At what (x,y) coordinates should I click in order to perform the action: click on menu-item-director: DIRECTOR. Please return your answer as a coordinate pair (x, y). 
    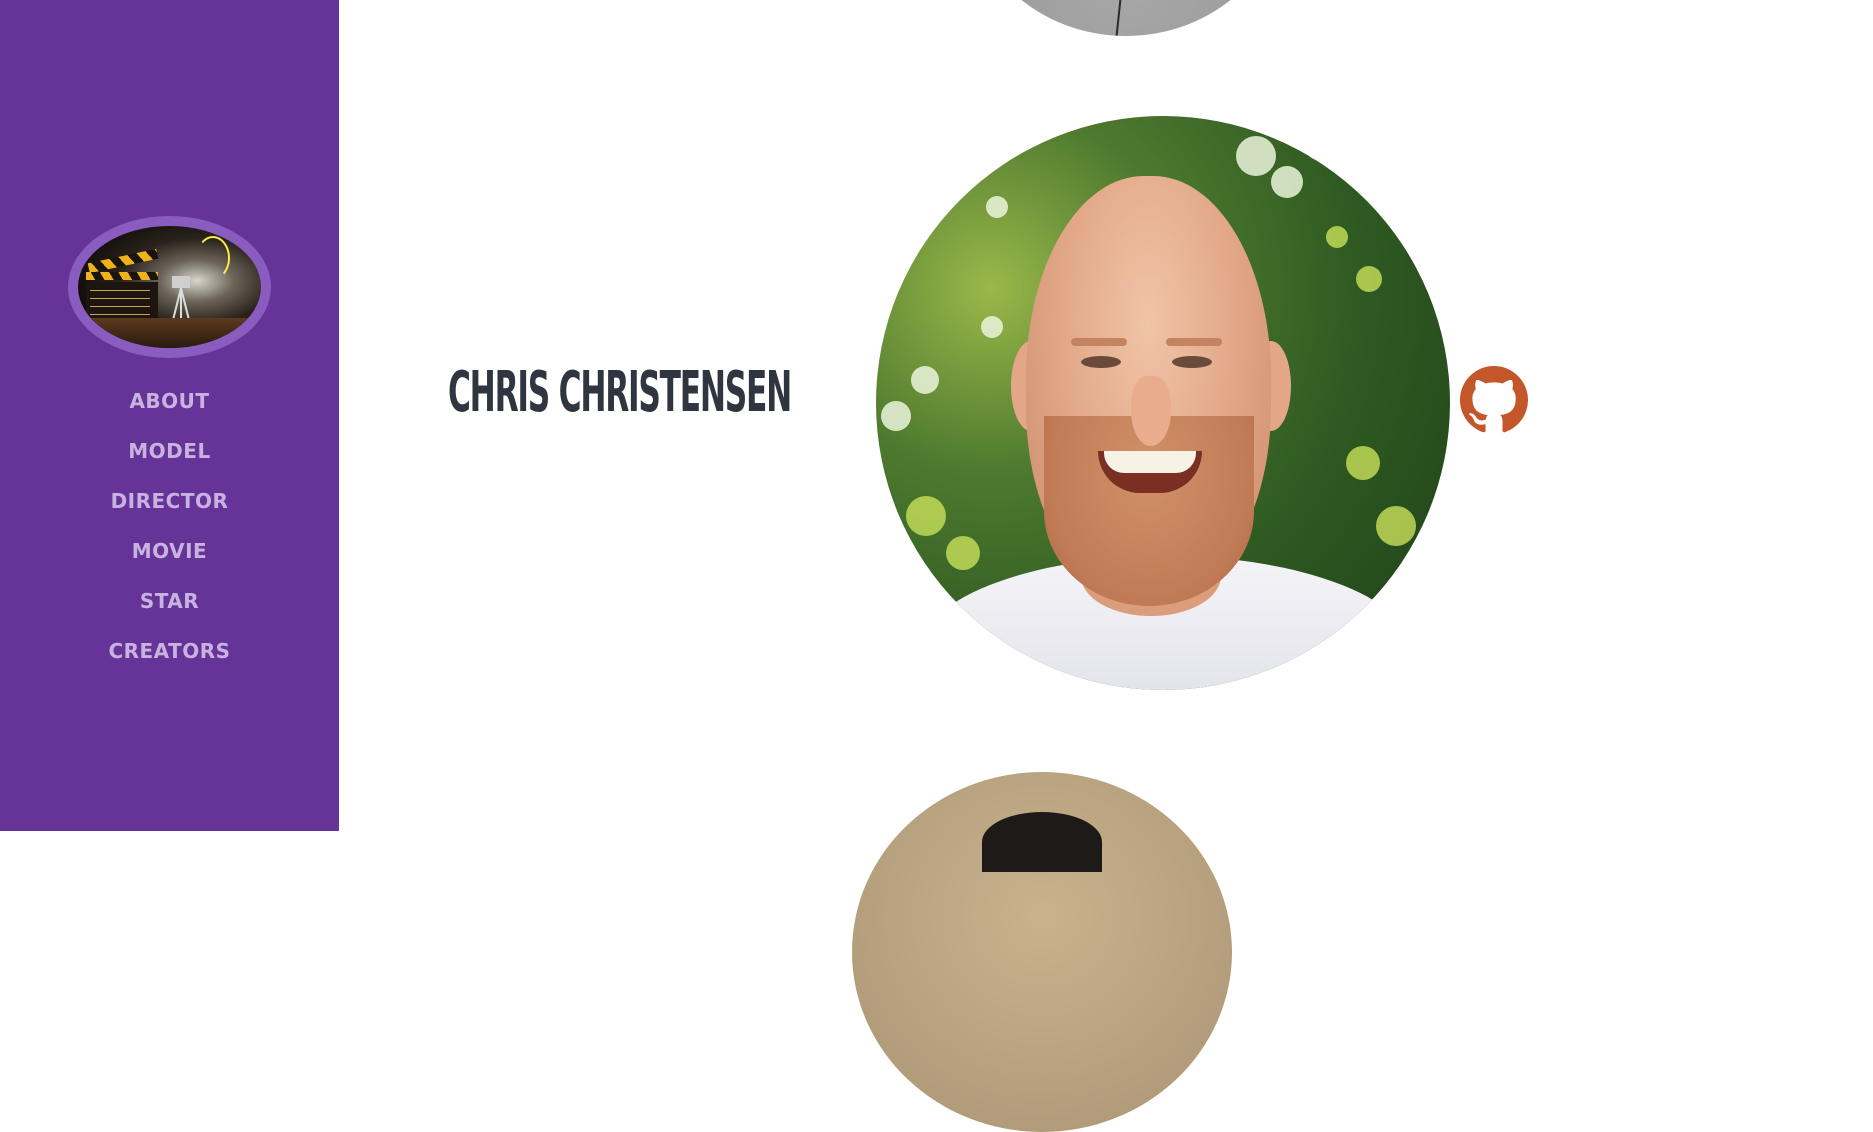
    Looking at the image, I should click on (169, 511).